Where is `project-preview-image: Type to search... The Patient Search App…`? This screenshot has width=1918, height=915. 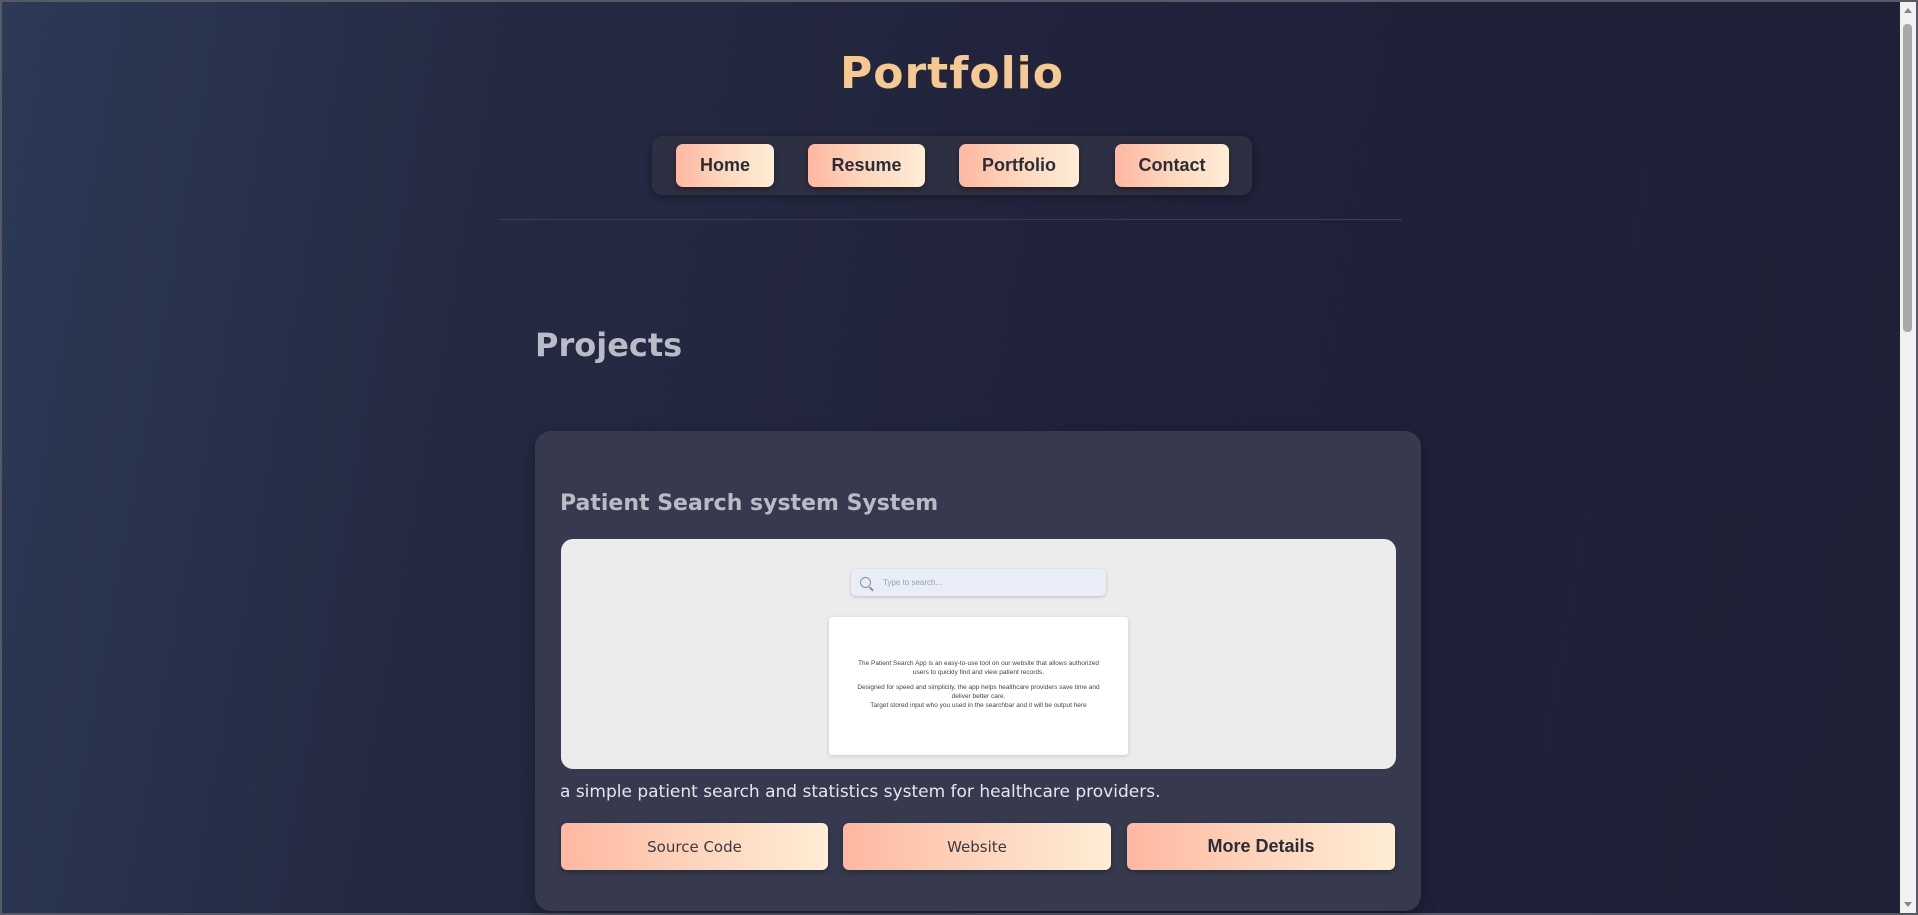
project-preview-image: Type to search... The Patient Search App… is located at coordinates (978, 654).